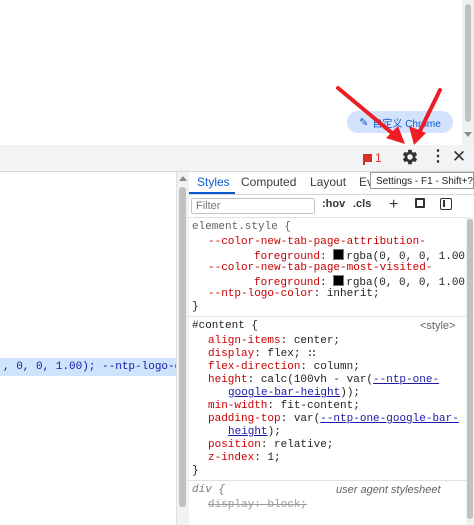 The image size is (474, 525). I want to click on rule-selector-element-style: element.style {, so click(242, 227).